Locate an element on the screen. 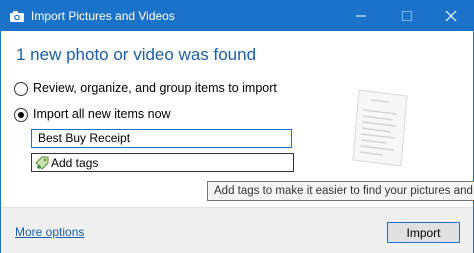 The height and width of the screenshot is (253, 474). receipt-thumbnail is located at coordinates (381, 128).